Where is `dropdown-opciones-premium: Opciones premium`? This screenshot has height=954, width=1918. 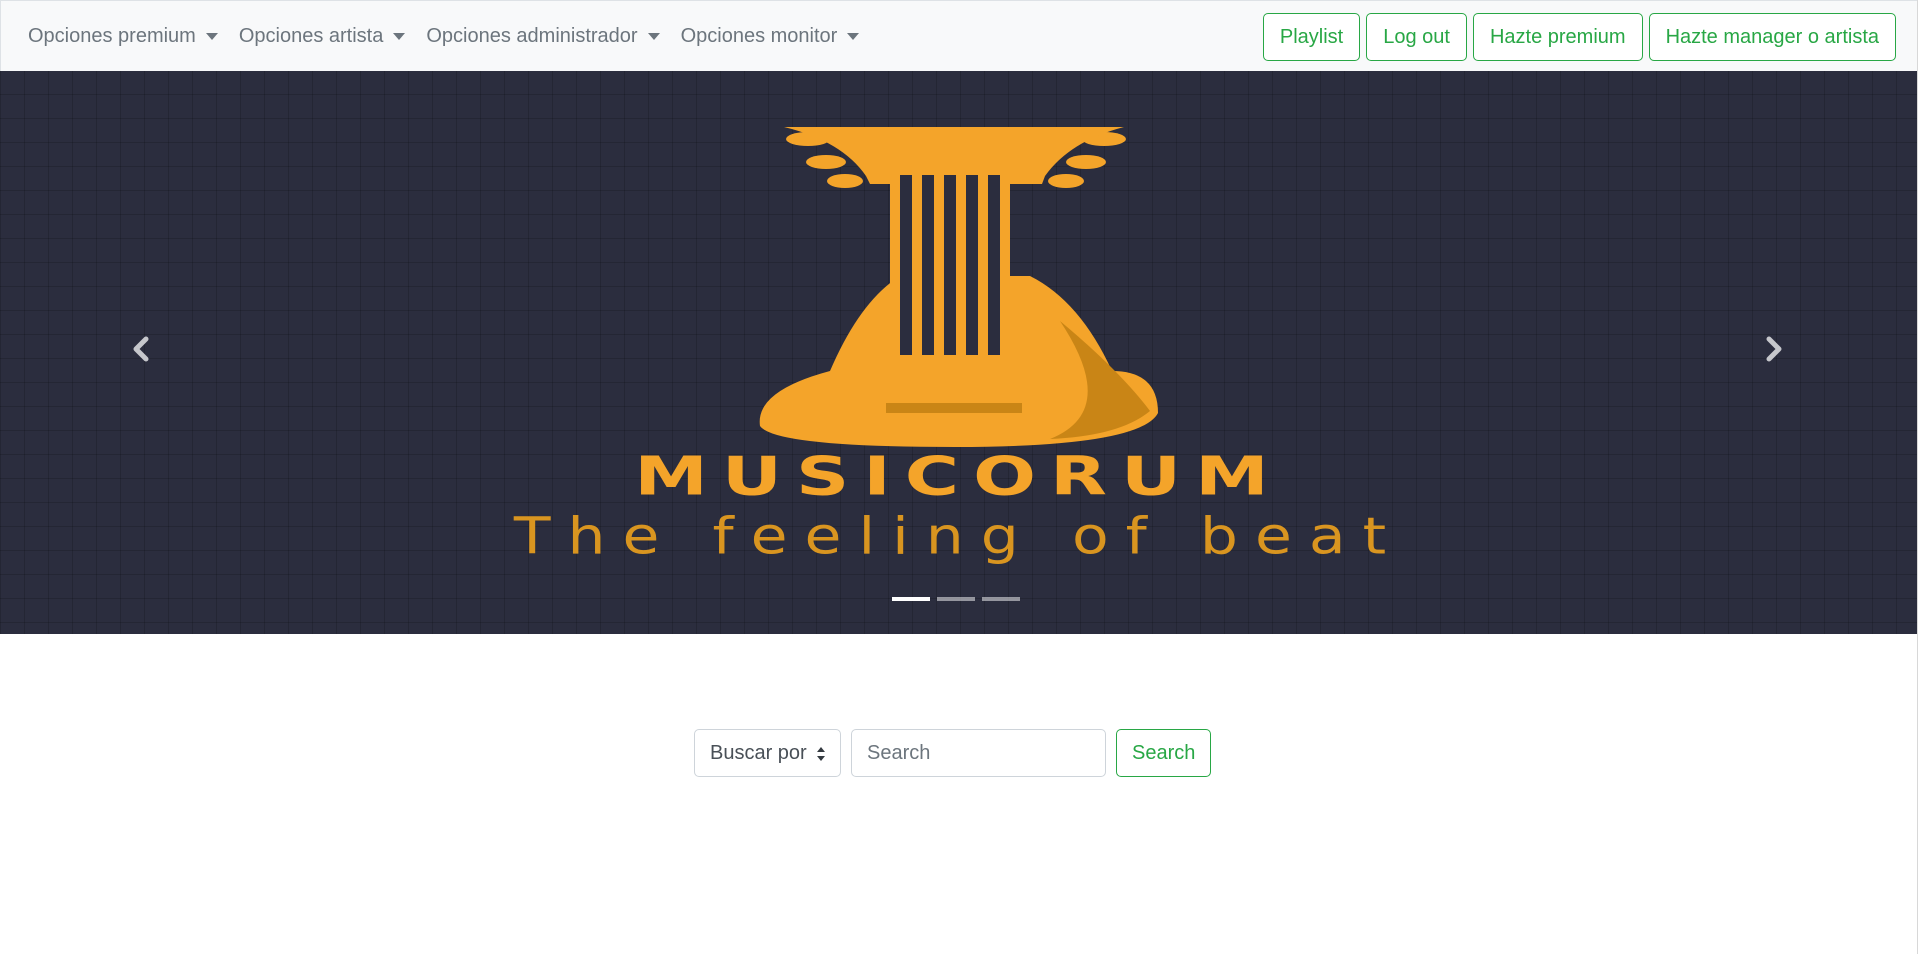
dropdown-opciones-premium: Opciones premium is located at coordinates (123, 36).